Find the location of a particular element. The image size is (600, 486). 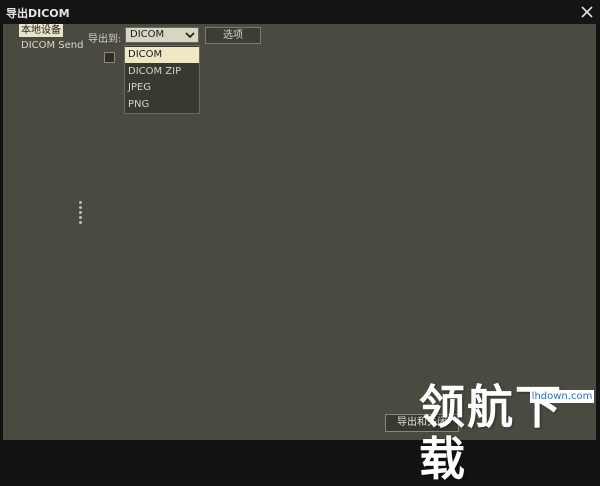

sidebar-item-label: DICOM Send is located at coordinates (52, 45).